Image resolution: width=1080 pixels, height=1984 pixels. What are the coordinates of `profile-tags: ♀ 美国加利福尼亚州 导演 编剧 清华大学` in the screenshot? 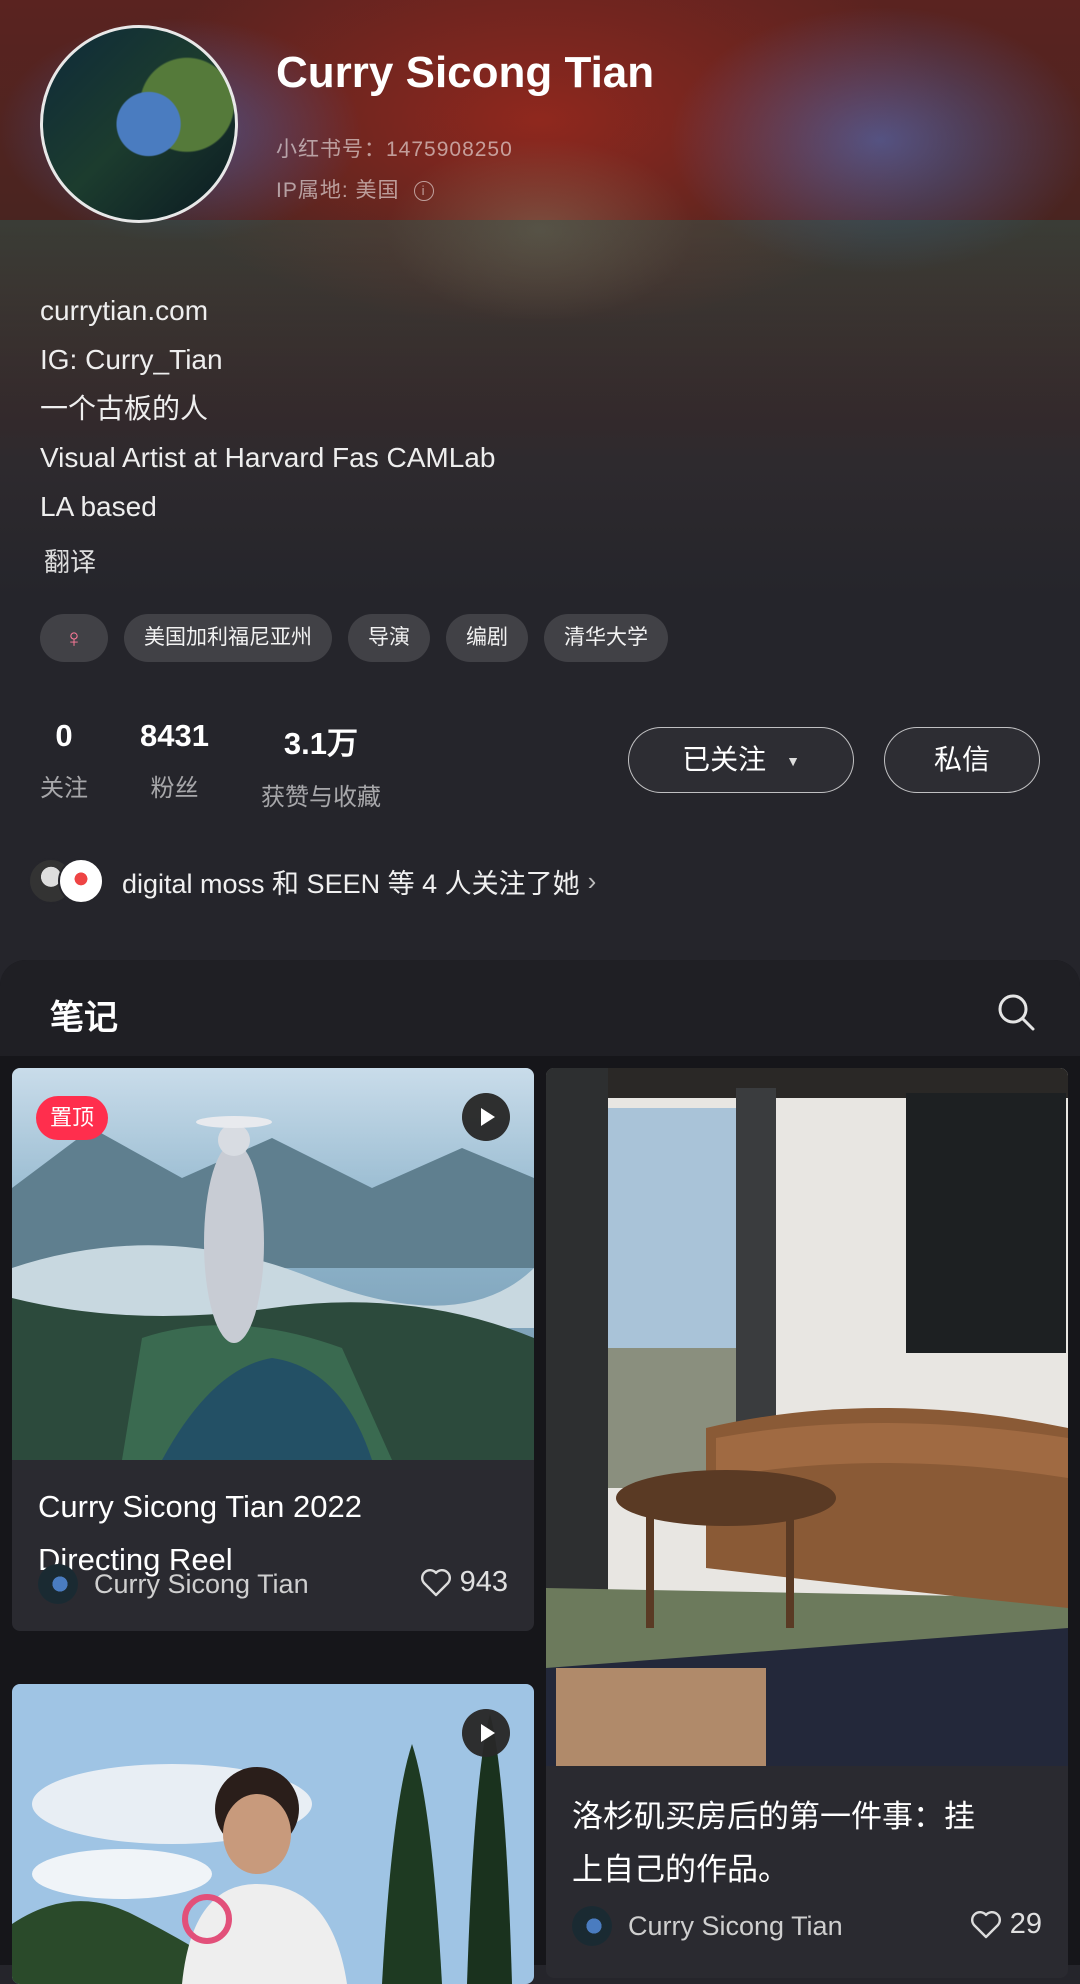 It's located at (354, 638).